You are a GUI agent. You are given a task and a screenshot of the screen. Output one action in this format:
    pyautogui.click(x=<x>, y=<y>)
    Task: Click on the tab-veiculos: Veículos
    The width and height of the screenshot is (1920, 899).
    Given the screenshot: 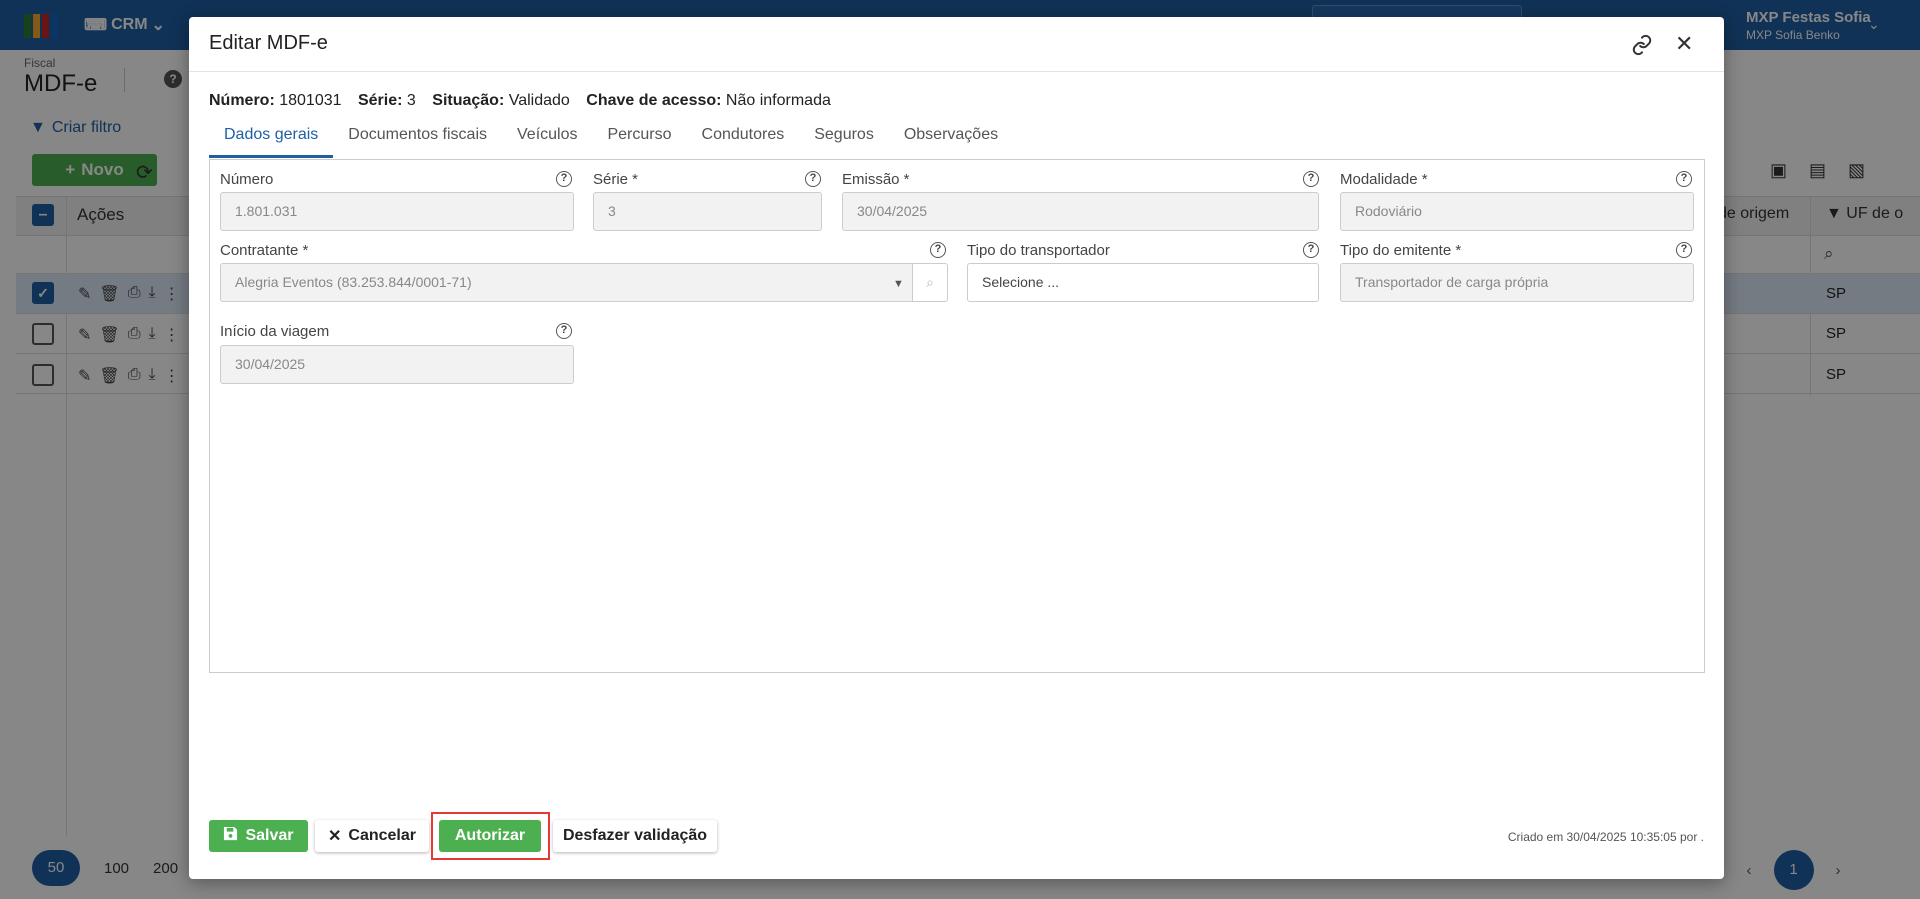 What is the action you would take?
    pyautogui.click(x=547, y=141)
    